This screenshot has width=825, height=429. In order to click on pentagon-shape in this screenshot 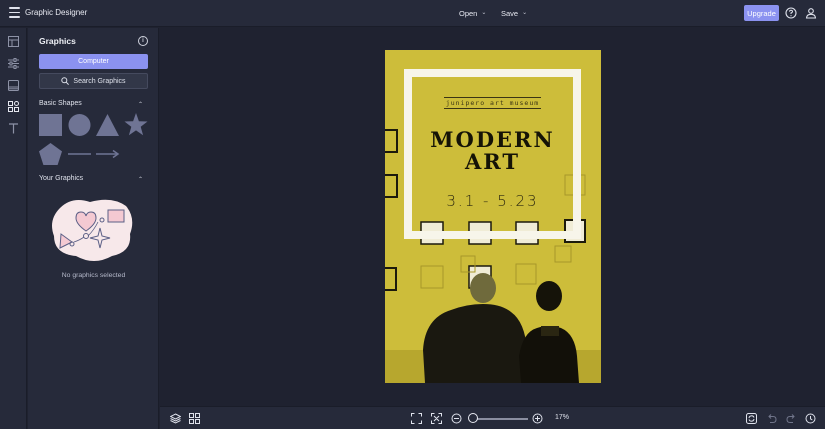, I will do `click(50, 154)`.